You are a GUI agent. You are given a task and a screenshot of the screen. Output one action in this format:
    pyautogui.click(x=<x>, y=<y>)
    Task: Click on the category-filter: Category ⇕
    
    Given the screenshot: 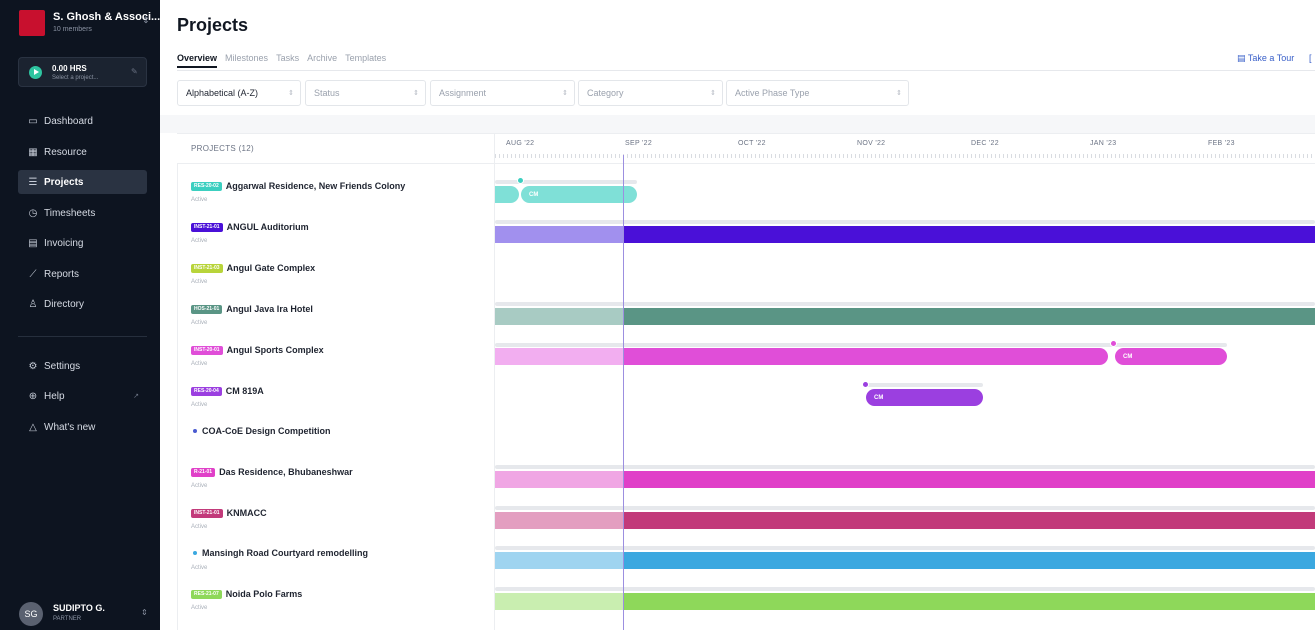 What is the action you would take?
    pyautogui.click(x=650, y=93)
    